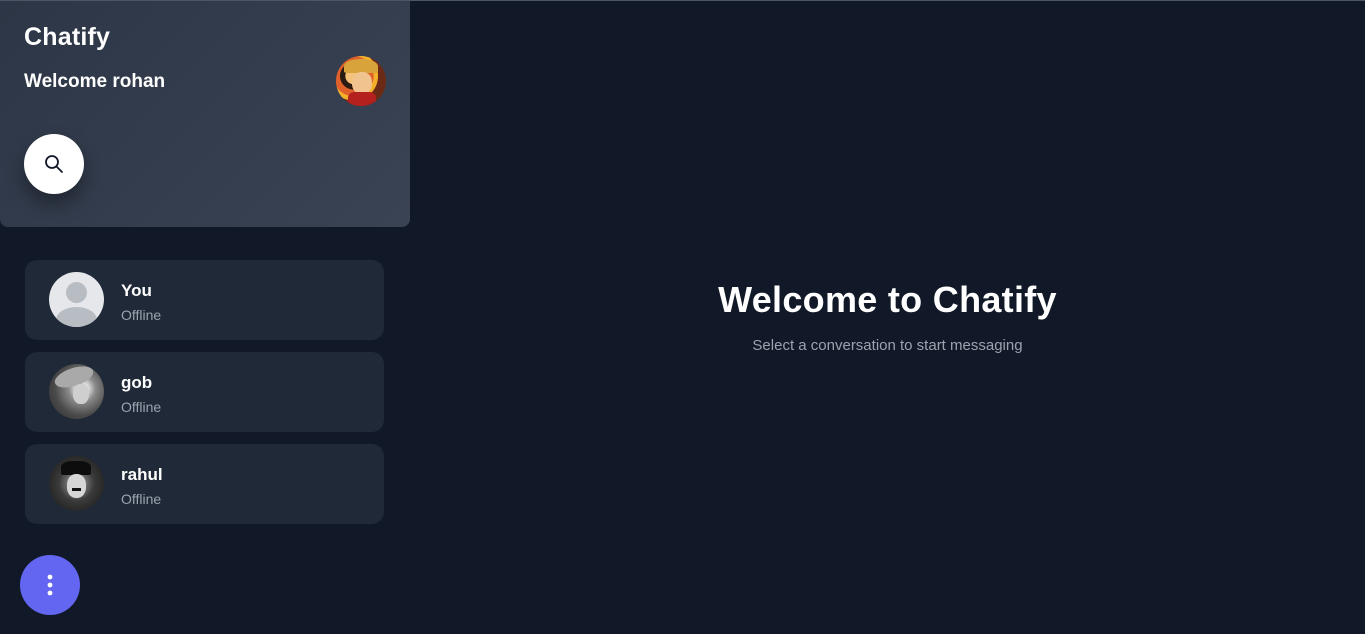 The width and height of the screenshot is (1365, 634). Describe the element at coordinates (204, 392) in the screenshot. I see `contact-item-gob: gob Offline` at that location.